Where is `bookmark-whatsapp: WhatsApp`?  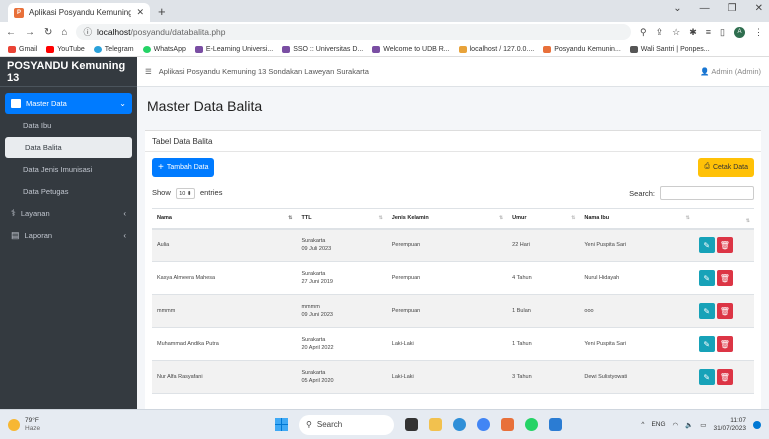 bookmark-whatsapp: WhatsApp is located at coordinates (164, 49).